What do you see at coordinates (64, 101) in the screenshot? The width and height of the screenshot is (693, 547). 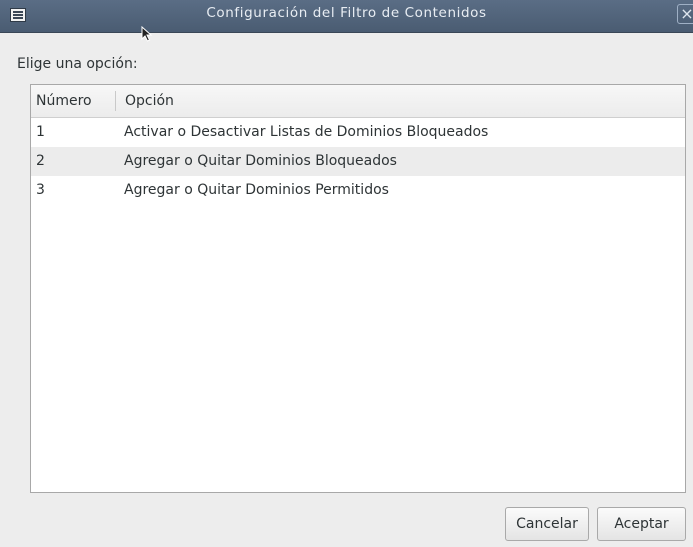 I see `column-header-number: Número` at bounding box center [64, 101].